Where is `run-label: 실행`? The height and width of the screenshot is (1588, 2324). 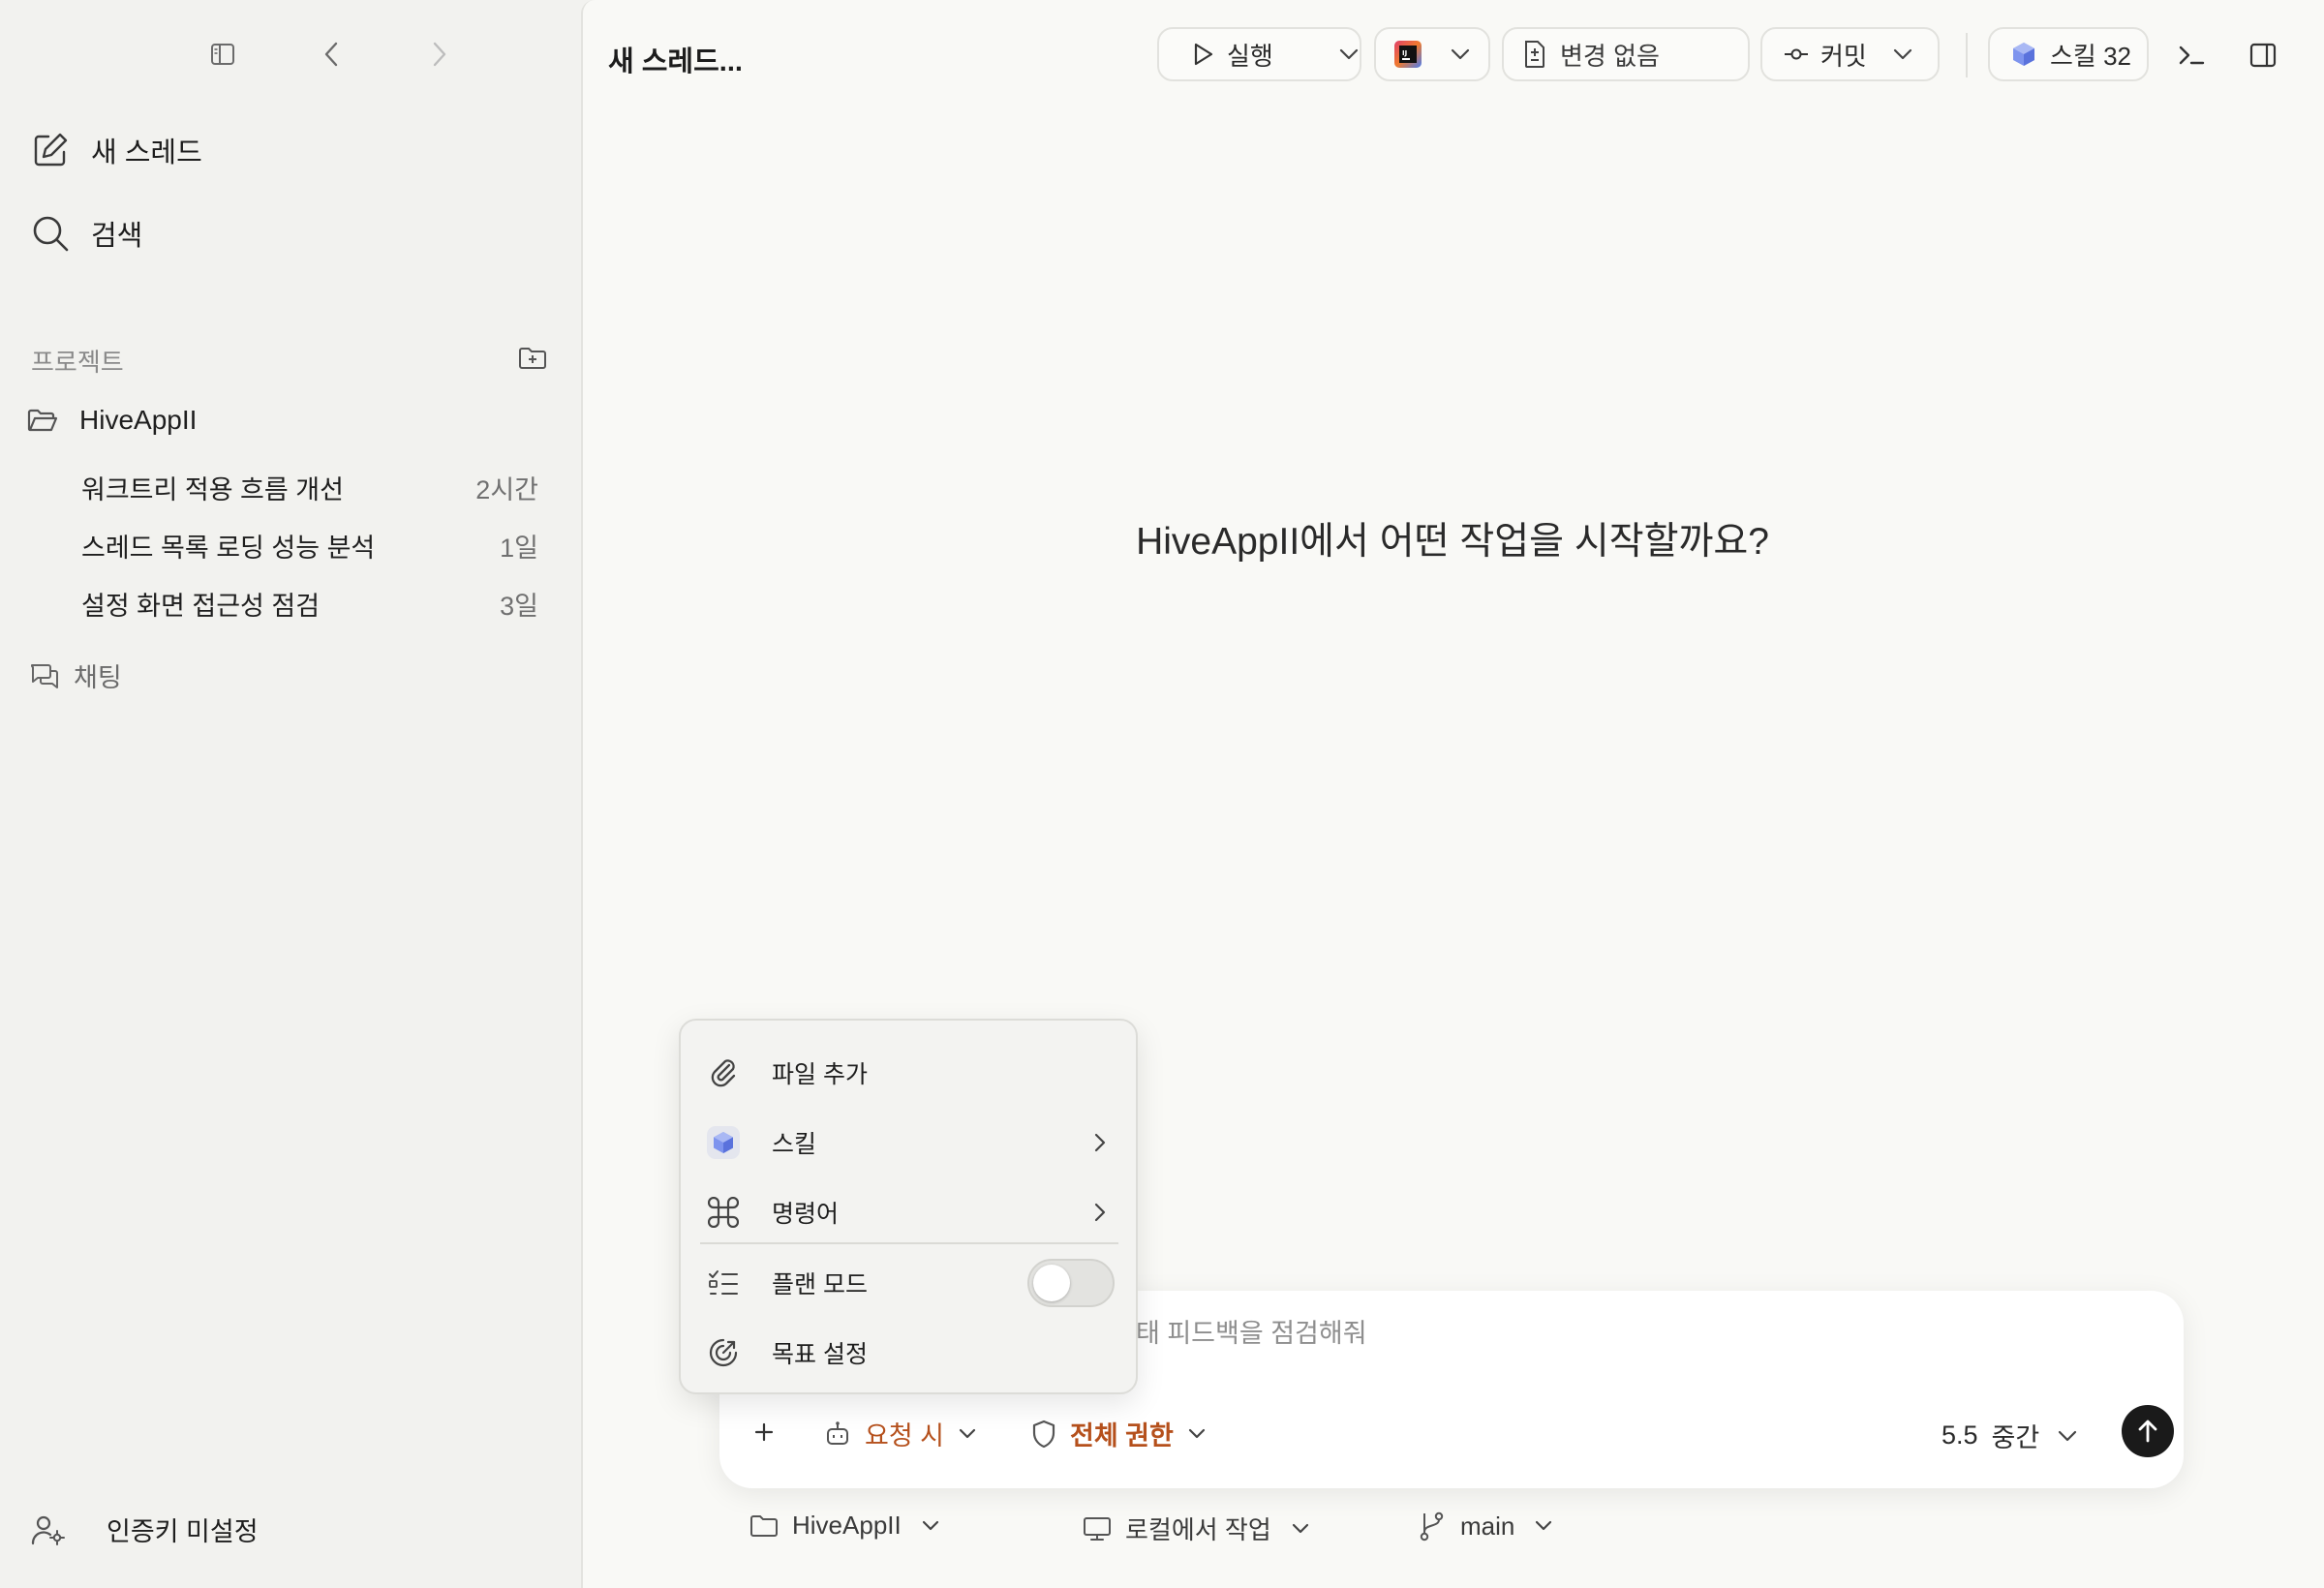
run-label: 실행 is located at coordinates (1250, 56).